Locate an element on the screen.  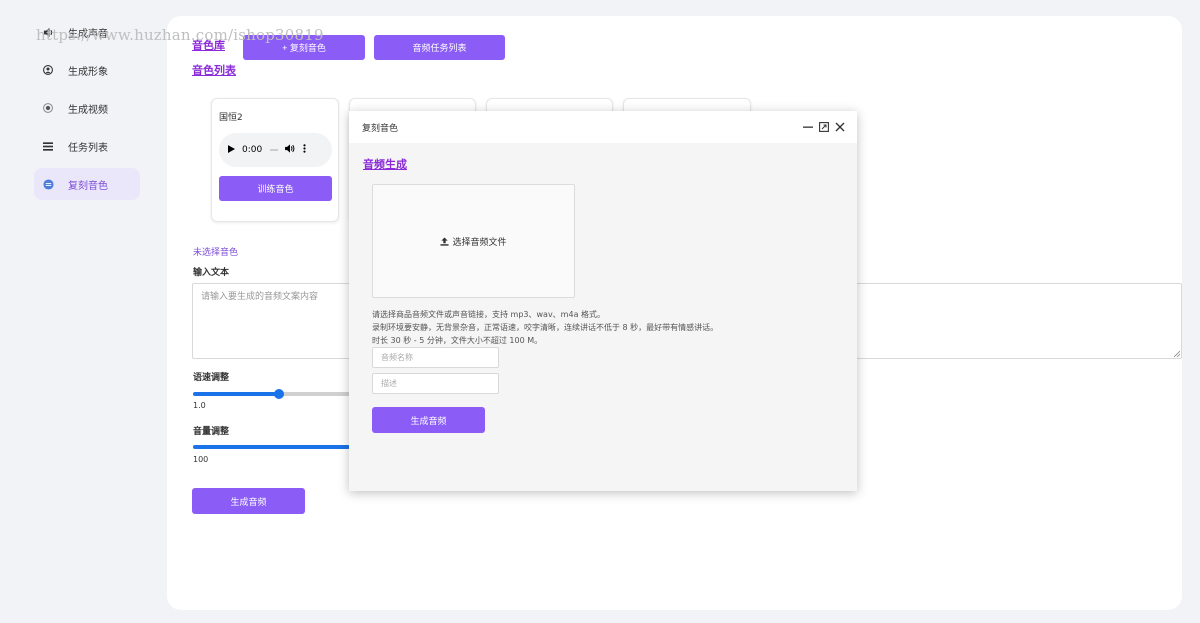
clone-voice-icon is located at coordinates (48, 184).